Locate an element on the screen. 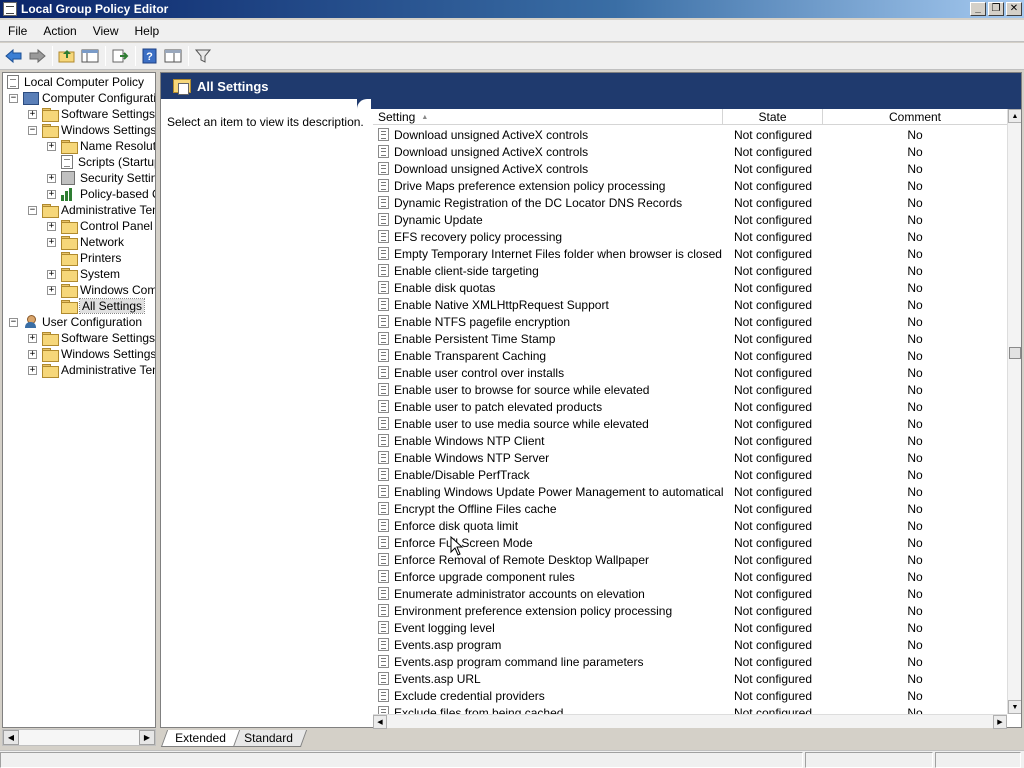  tree-item-name-resolution: + Name Resolutio is located at coordinates (101, 146).